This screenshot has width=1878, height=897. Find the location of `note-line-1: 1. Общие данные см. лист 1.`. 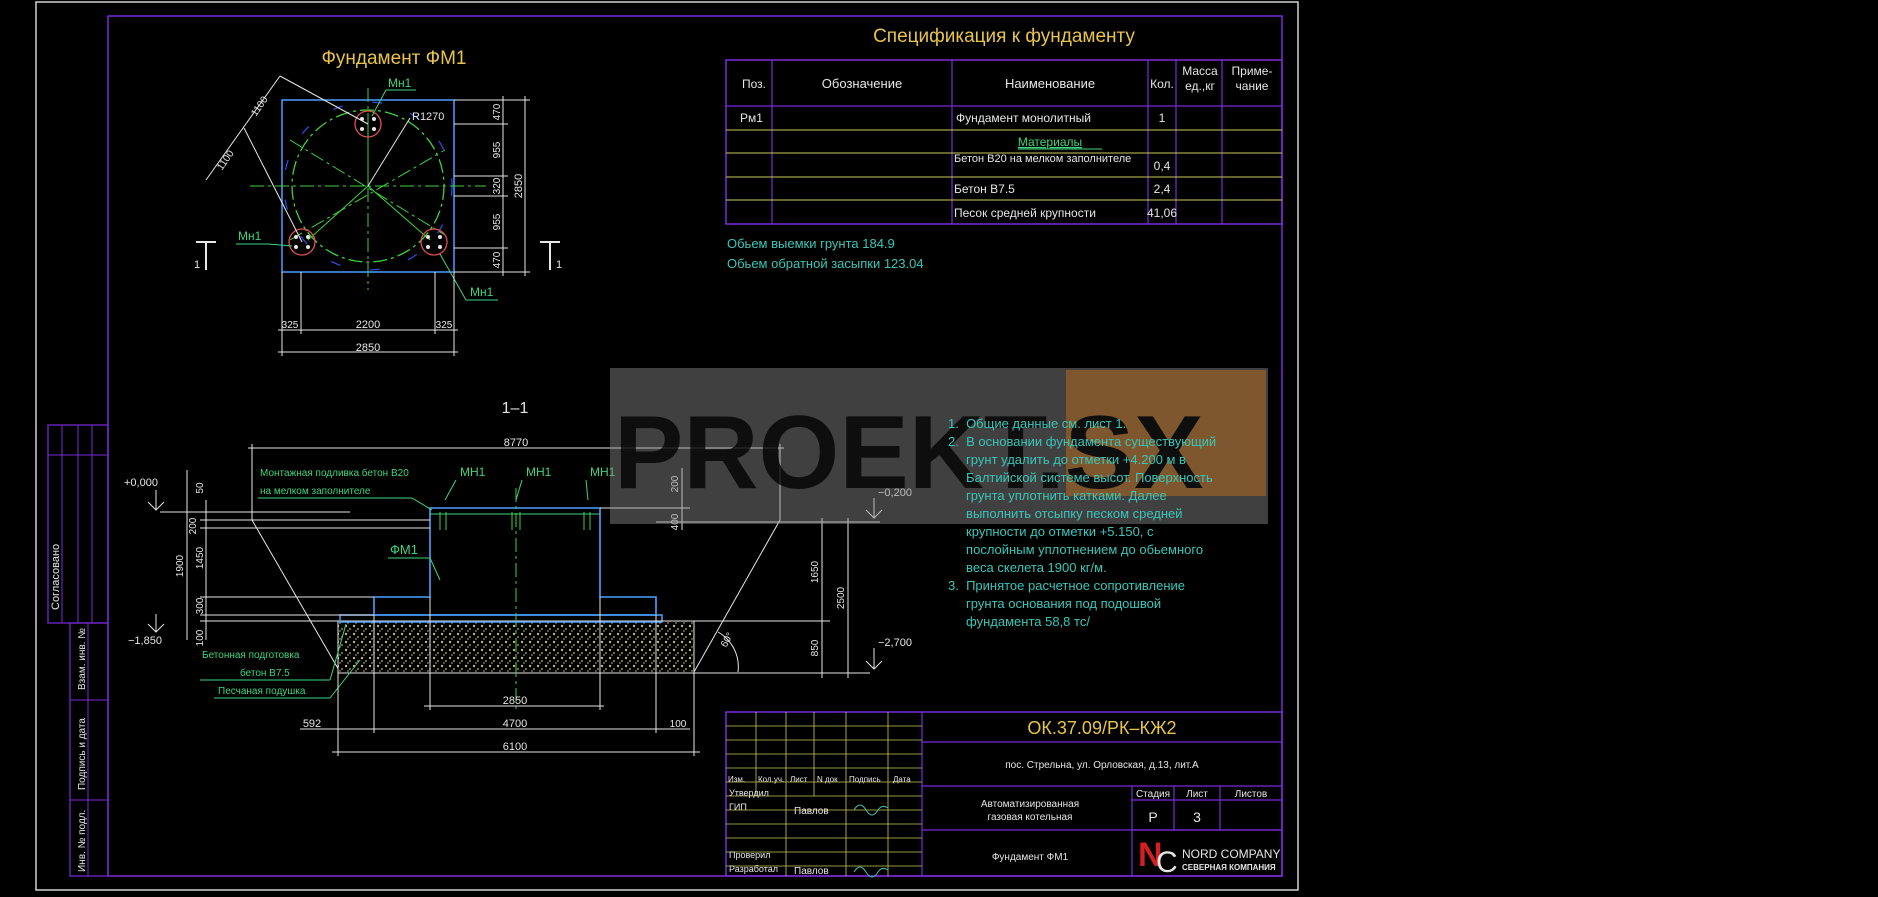

note-line-1: 1. Общие данные см. лист 1. is located at coordinates (1037, 423).